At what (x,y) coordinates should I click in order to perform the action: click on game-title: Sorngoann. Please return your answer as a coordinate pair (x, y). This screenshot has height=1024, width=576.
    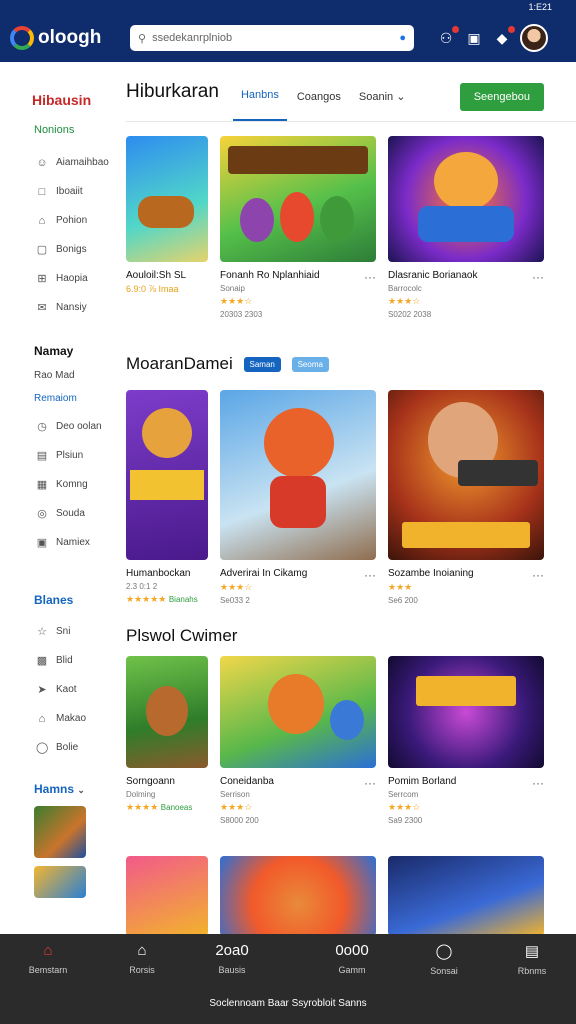
    Looking at the image, I should click on (150, 781).